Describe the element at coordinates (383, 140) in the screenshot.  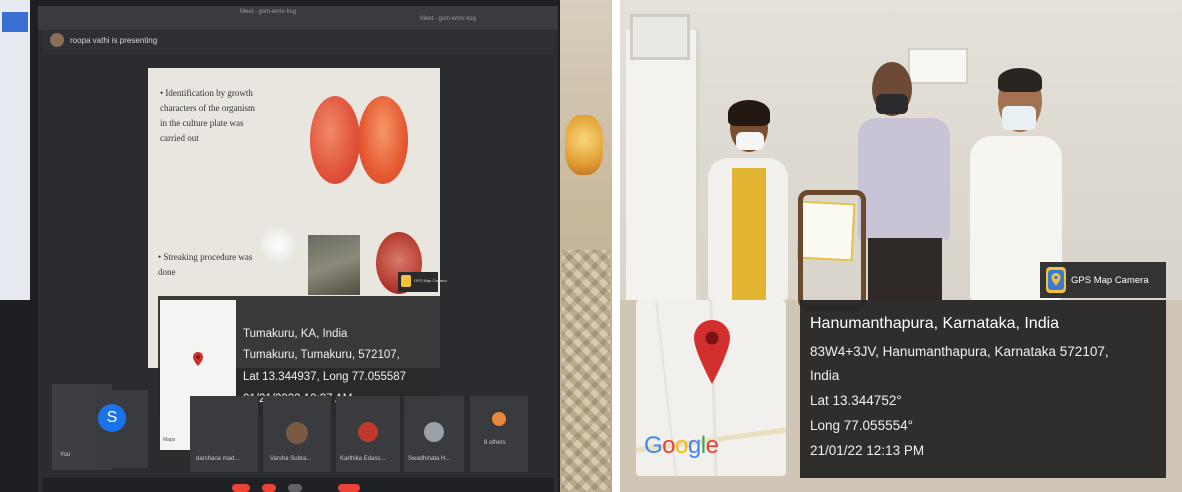
I see `culture-plate-right` at that location.